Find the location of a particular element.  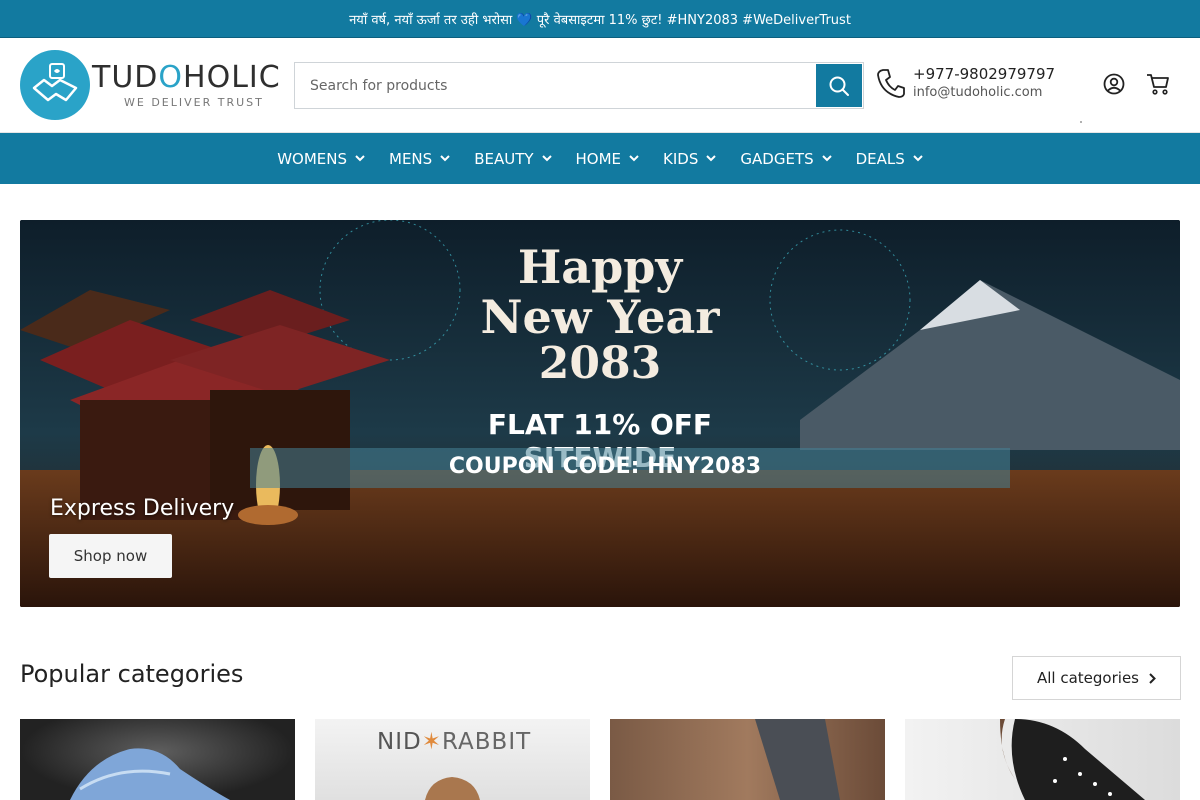

phone-icon is located at coordinates (891, 83).